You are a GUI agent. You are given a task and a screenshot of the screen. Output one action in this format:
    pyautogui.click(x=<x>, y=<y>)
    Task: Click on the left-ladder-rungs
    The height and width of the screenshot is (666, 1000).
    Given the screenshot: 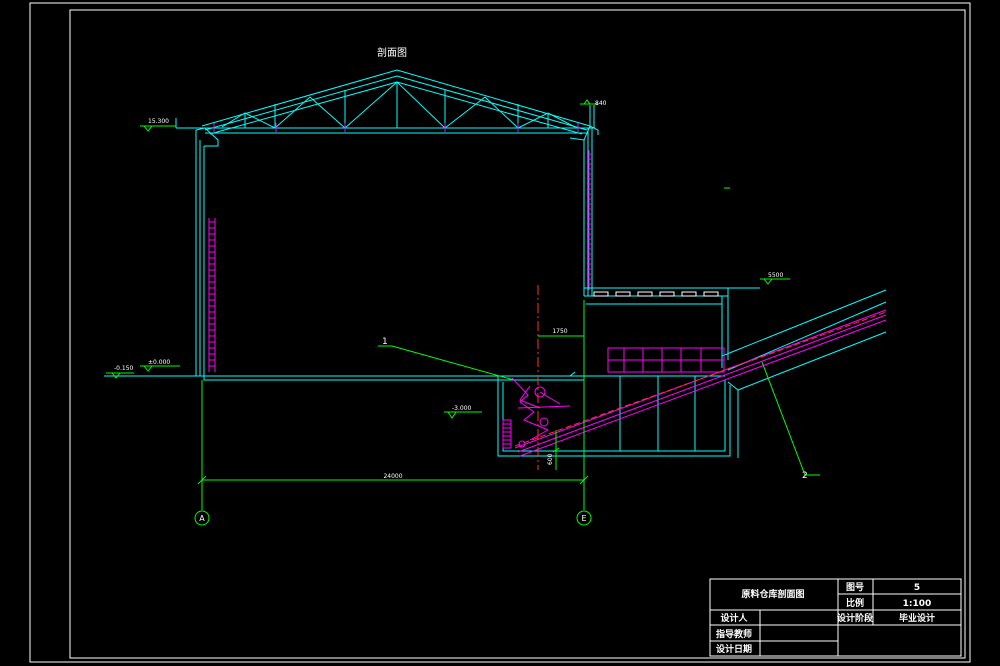 What is the action you would take?
    pyautogui.click(x=212, y=294)
    